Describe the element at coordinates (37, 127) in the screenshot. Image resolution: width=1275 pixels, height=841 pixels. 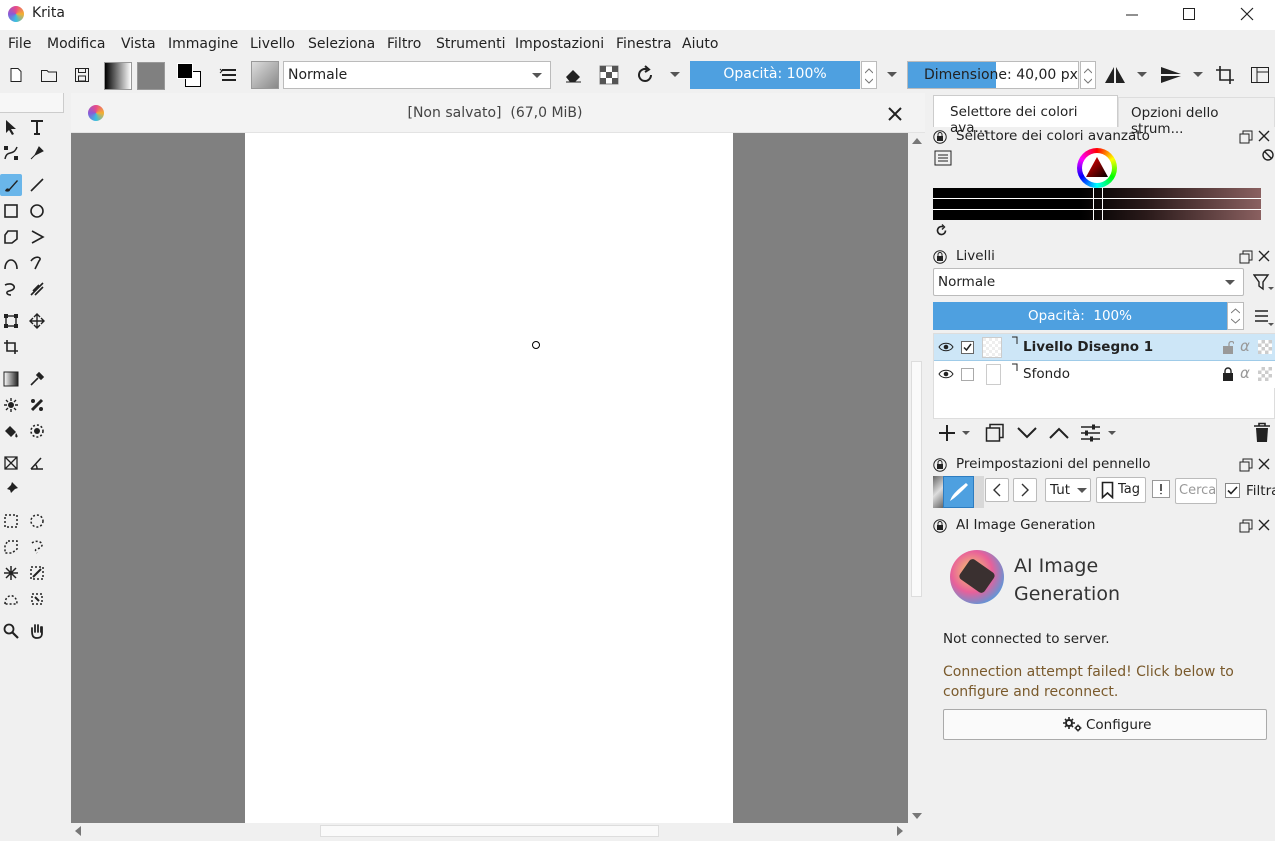
I see `text-tool-icon` at that location.